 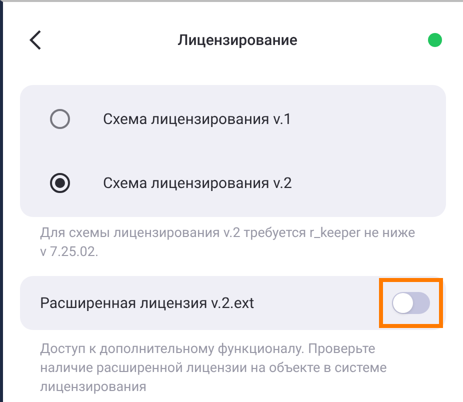 I want to click on toggle-switch, so click(x=411, y=303).